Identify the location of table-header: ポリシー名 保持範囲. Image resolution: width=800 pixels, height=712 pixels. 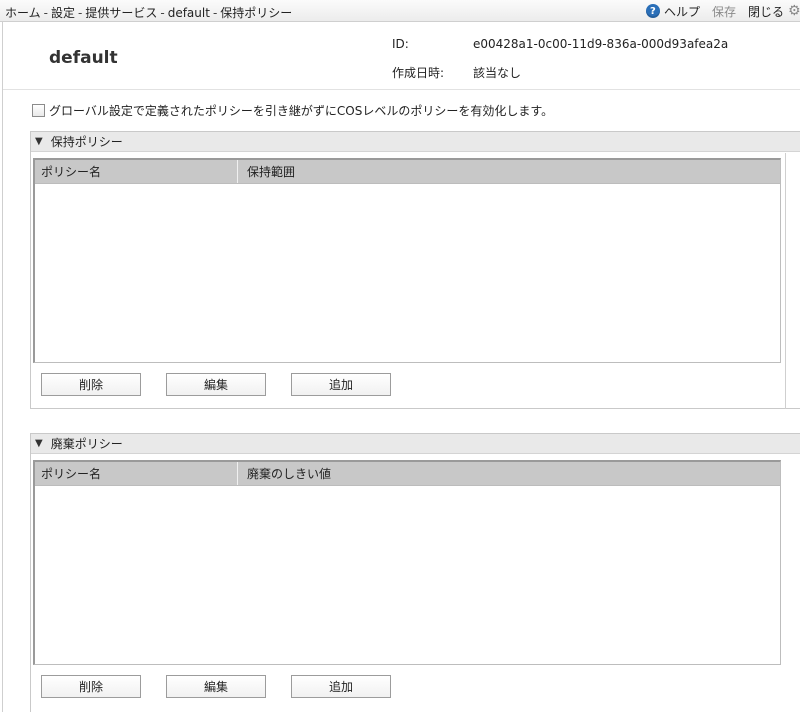
(407, 172).